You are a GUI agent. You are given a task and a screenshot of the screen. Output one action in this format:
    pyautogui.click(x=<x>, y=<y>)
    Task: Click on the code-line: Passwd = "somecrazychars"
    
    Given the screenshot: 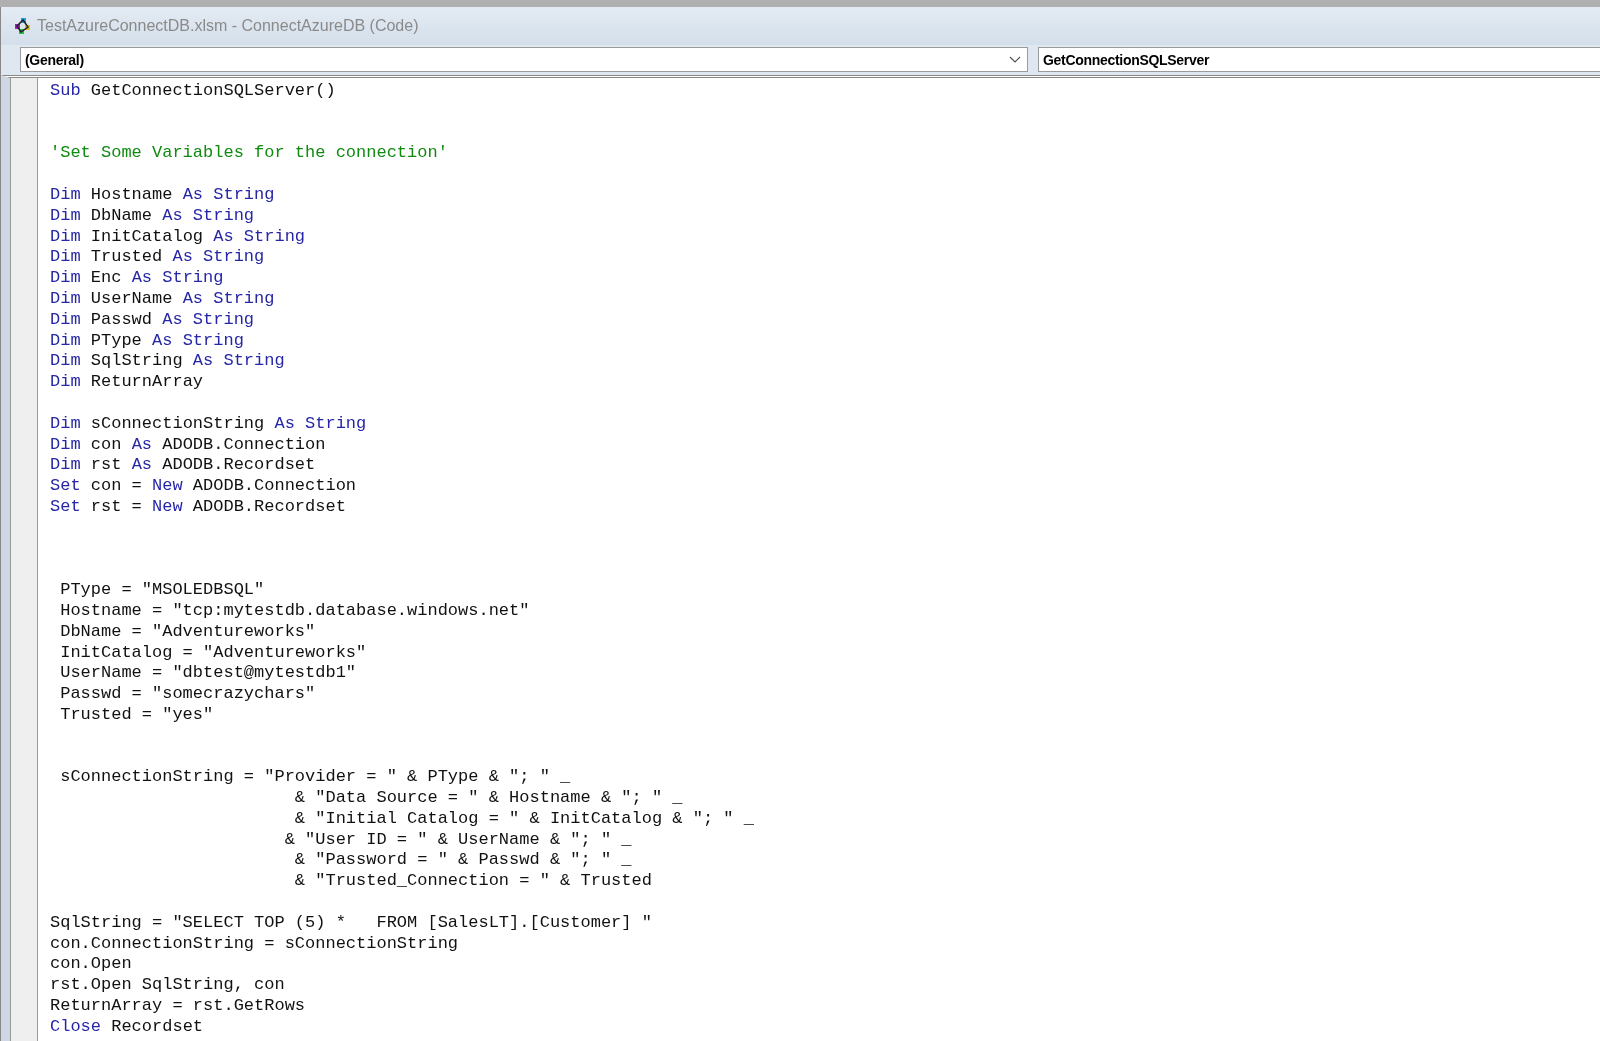 What is the action you would take?
    pyautogui.click(x=187, y=694)
    